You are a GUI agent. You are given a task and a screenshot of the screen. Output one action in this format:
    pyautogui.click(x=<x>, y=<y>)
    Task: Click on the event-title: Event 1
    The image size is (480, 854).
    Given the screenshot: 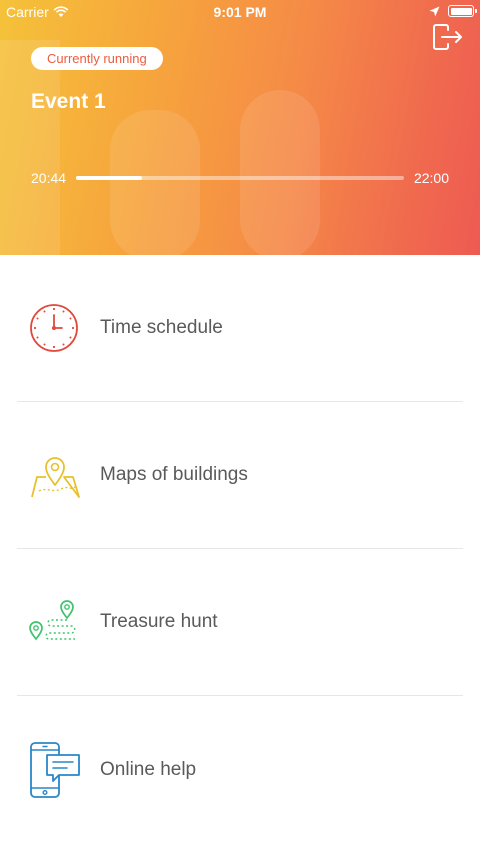 What is the action you would take?
    pyautogui.click(x=68, y=101)
    